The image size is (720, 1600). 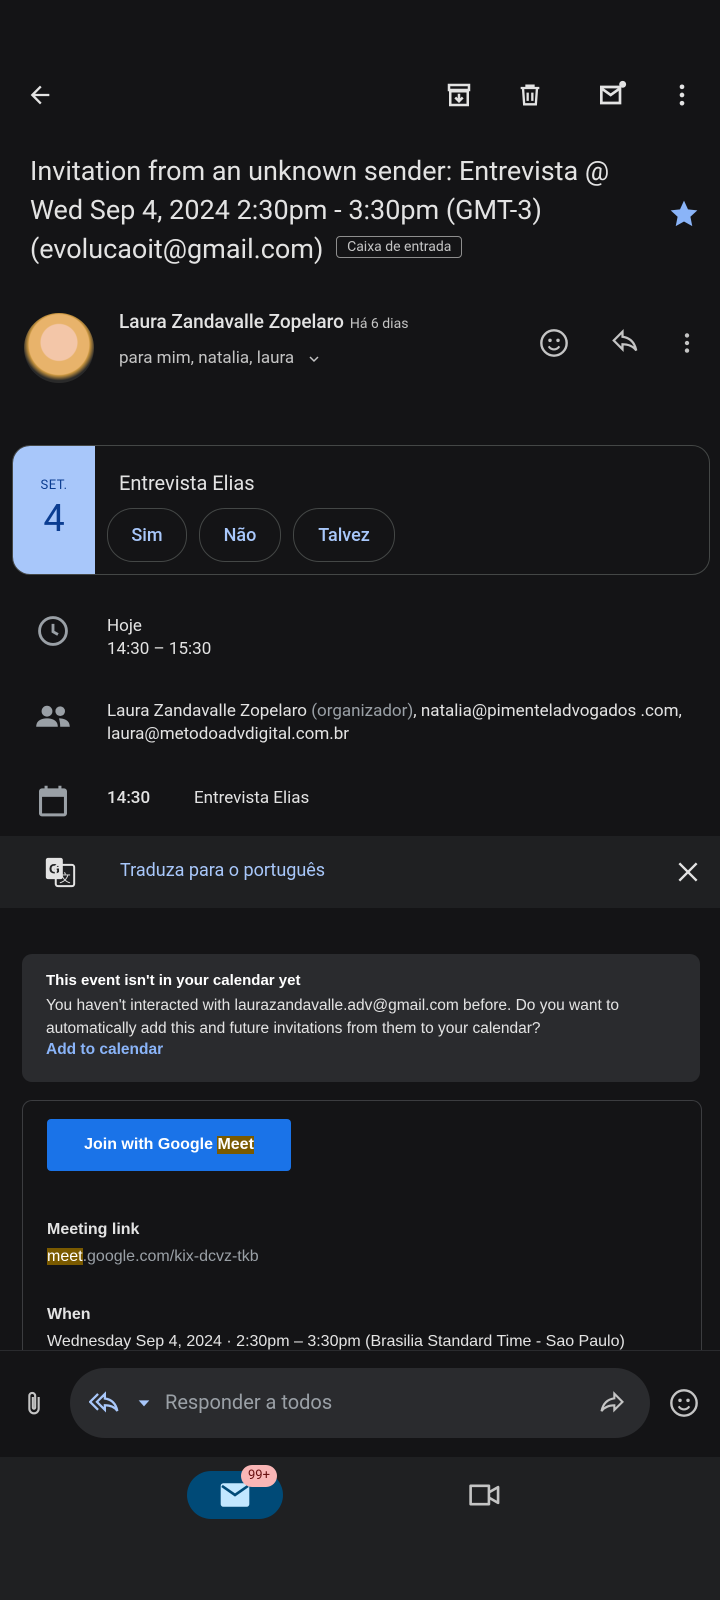 What do you see at coordinates (148, 1144) in the screenshot?
I see `join-meet-label: Join with Google` at bounding box center [148, 1144].